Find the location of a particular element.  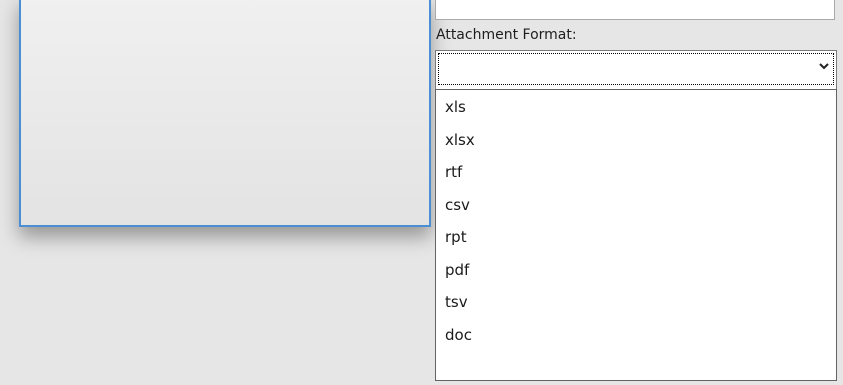

attachment-format-label: Attachment Format: is located at coordinates (506, 35).